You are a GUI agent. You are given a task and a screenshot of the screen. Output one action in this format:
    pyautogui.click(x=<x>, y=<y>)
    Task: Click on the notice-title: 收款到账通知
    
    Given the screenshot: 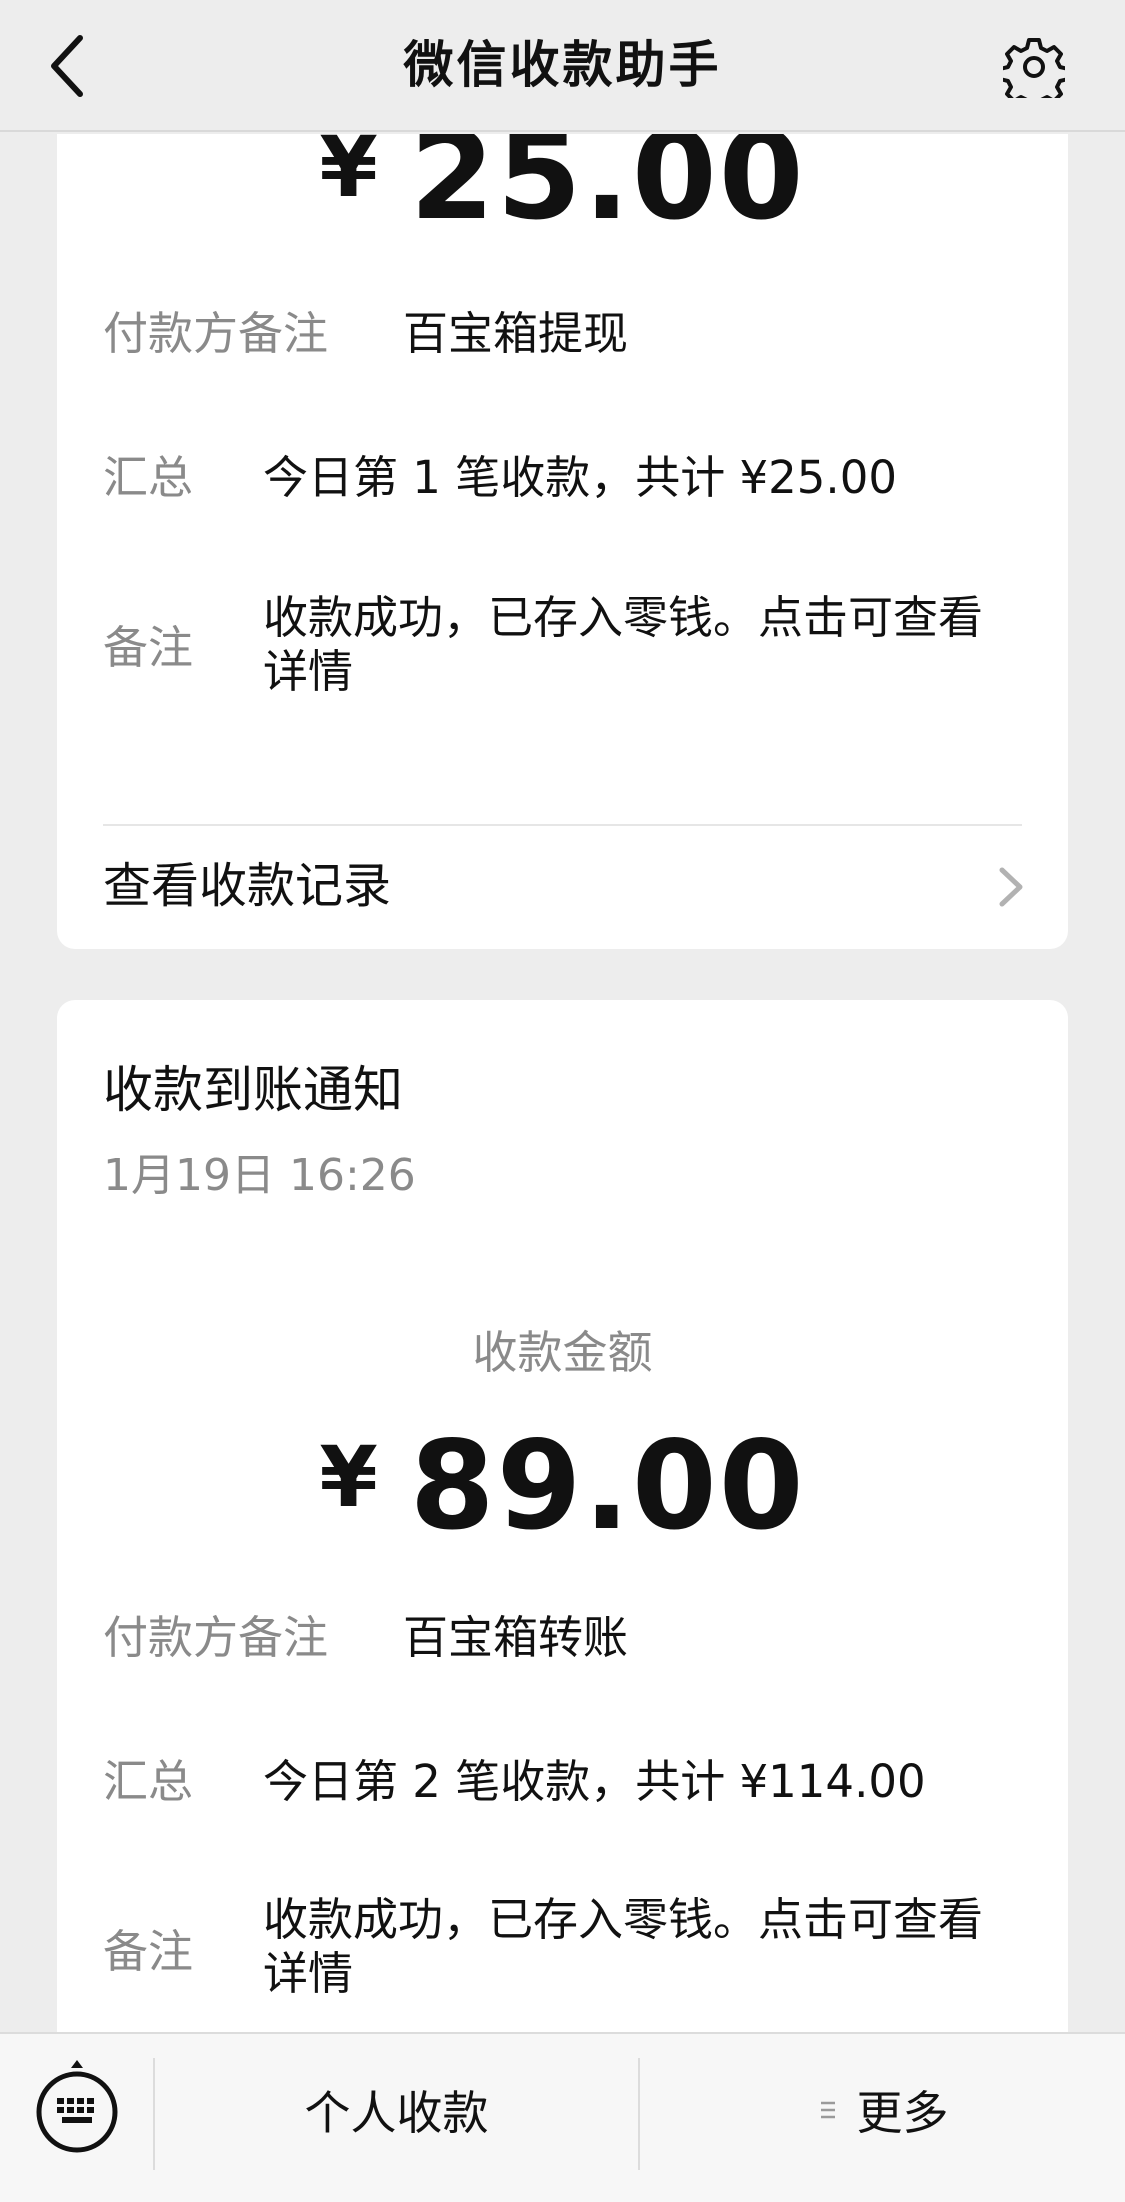 What is the action you would take?
    pyautogui.click(x=253, y=1090)
    